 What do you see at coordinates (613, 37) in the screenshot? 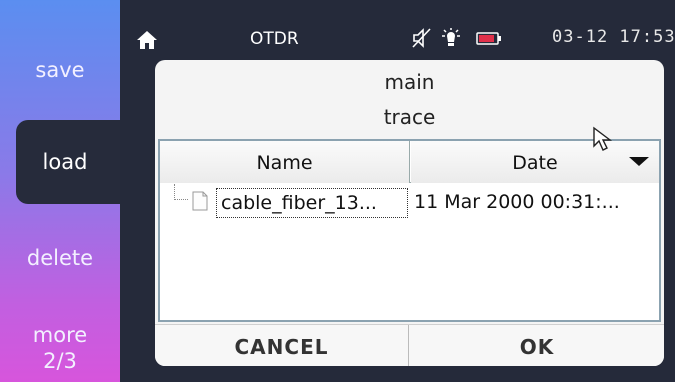
I see `clock: 03-12 17:53` at bounding box center [613, 37].